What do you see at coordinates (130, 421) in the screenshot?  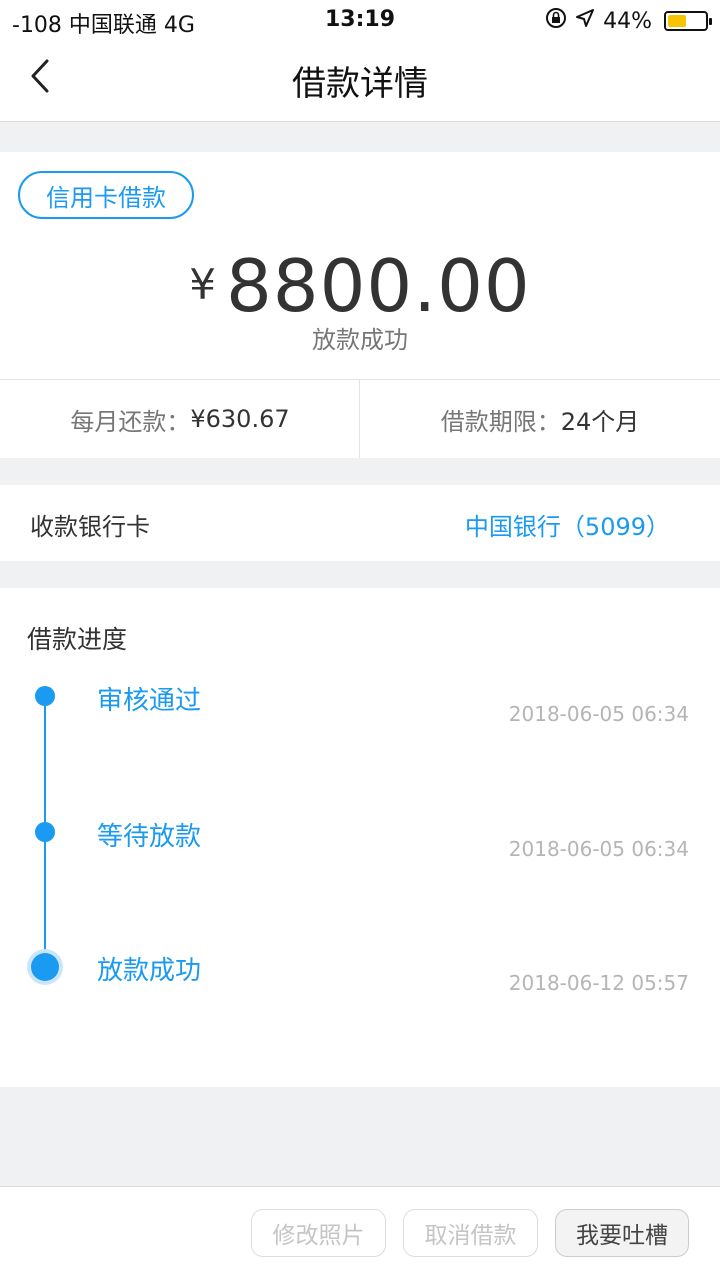 I see `monthly-repayment-label: 每月还款：` at bounding box center [130, 421].